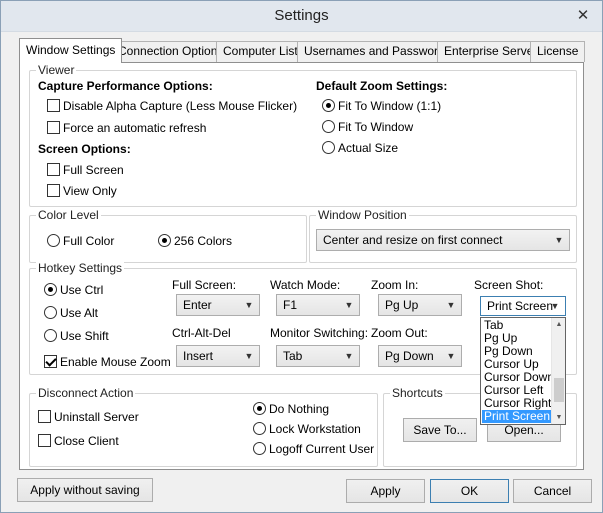 This screenshot has width=603, height=513. I want to click on watch-mode-select: F1 ▼, so click(318, 305).